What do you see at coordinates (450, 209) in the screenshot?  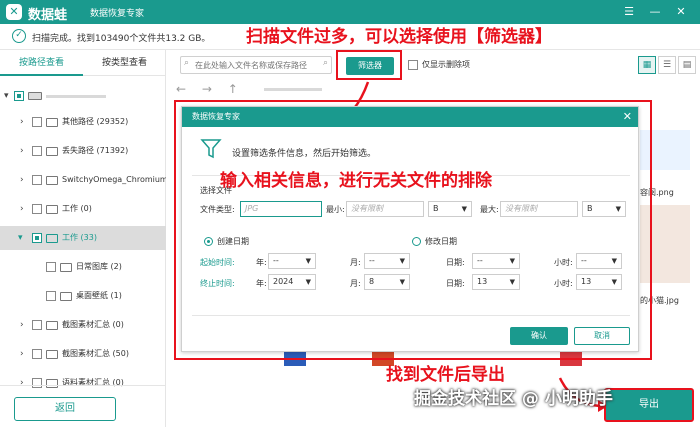 I see `min-unit-select: B ▼` at bounding box center [450, 209].